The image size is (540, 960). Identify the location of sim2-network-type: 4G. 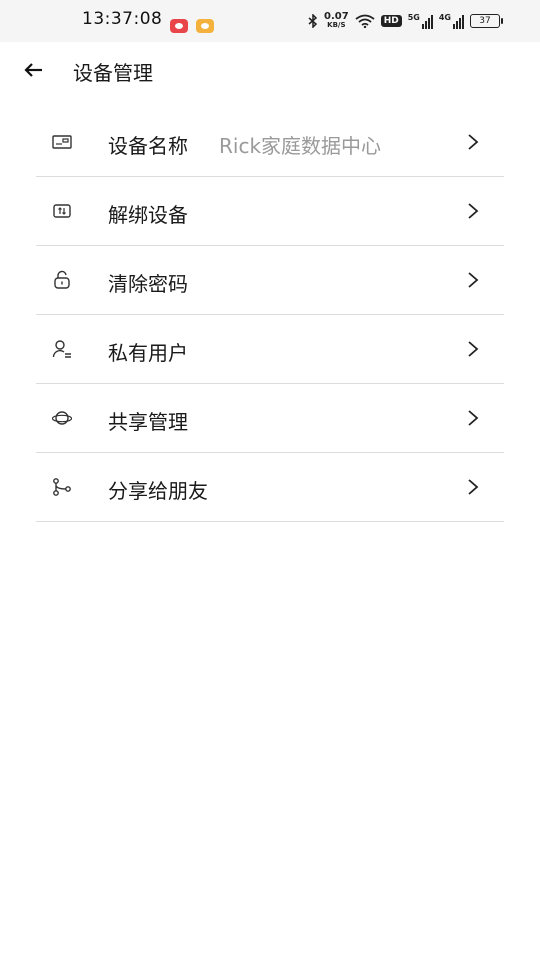
(444, 17).